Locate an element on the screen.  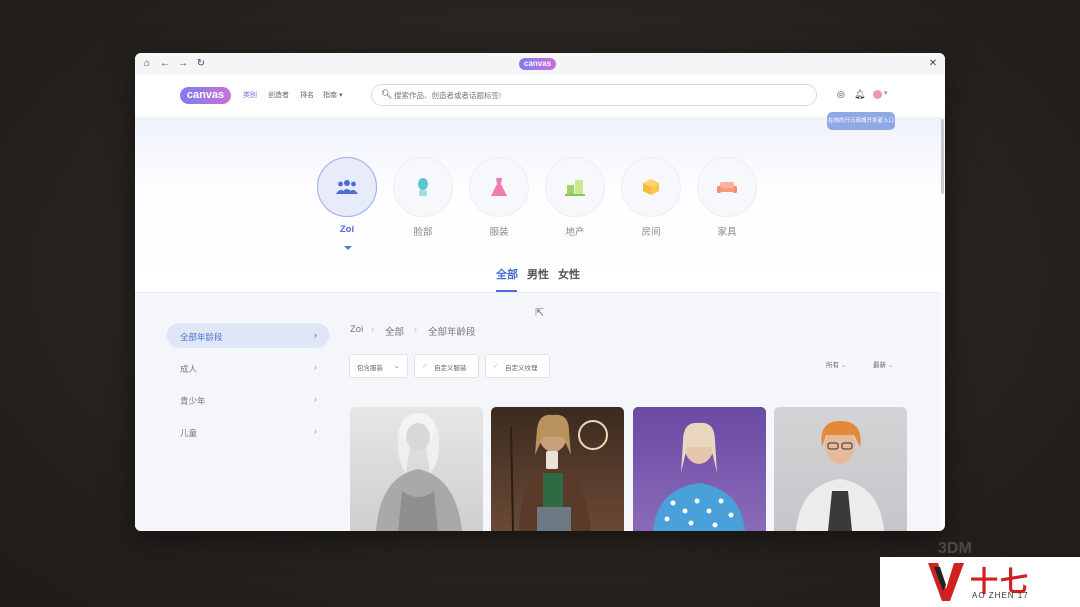
category-furniture: 家具 is located at coordinates (727, 199).